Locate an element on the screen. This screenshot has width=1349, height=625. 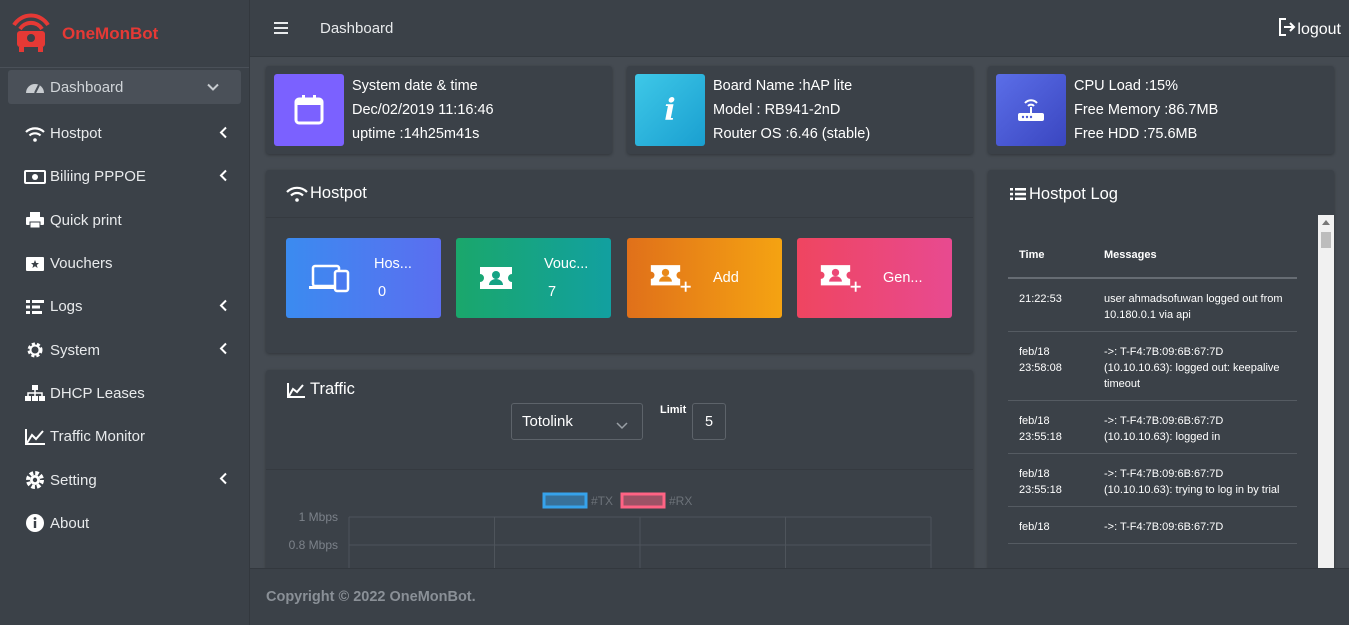
board-name: Board Name :hAP lite is located at coordinates (783, 86).